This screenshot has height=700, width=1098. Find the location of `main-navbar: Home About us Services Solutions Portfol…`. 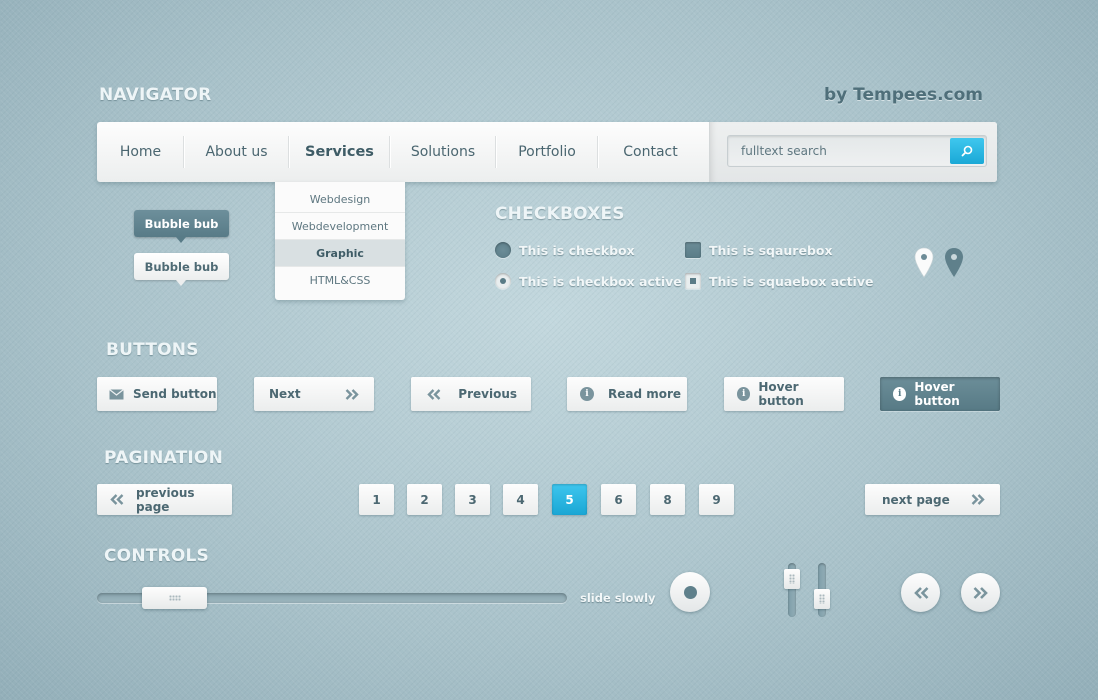

main-navbar: Home About us Services Solutions Portfol… is located at coordinates (547, 152).